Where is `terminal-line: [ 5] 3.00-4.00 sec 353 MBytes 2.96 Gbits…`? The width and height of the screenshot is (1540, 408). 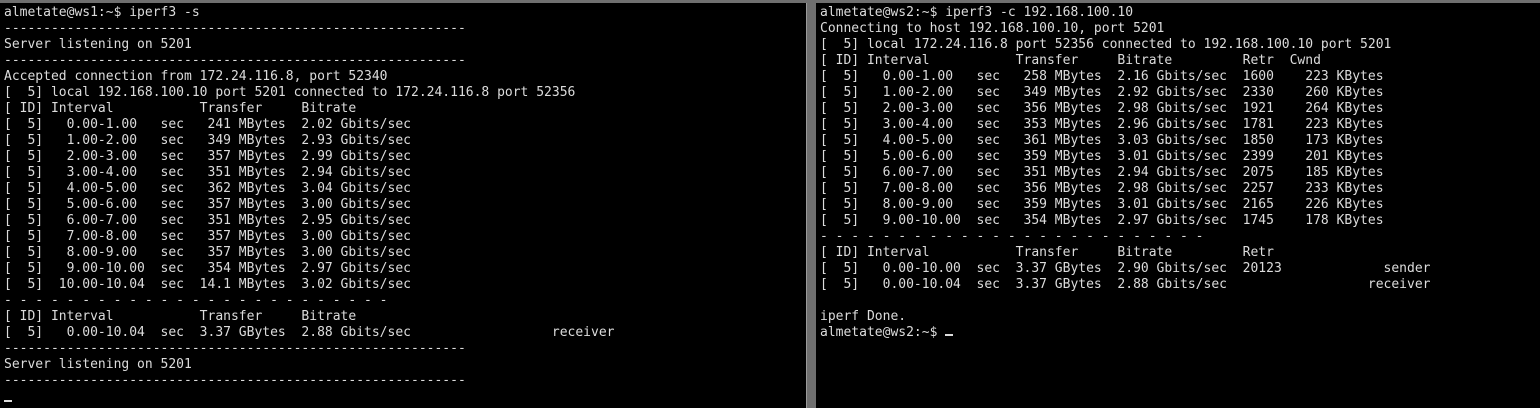 terminal-line: [ 5] 3.00-4.00 sec 353 MBytes 2.96 Gbits… is located at coordinates (1102, 124).